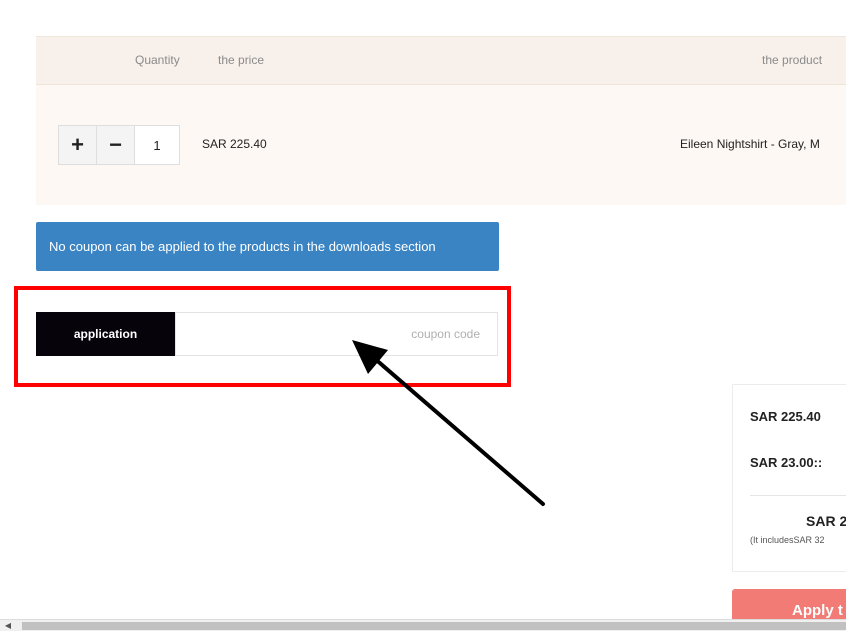 This screenshot has width=846, height=631. I want to click on quantity-stepper: + −, so click(119, 145).